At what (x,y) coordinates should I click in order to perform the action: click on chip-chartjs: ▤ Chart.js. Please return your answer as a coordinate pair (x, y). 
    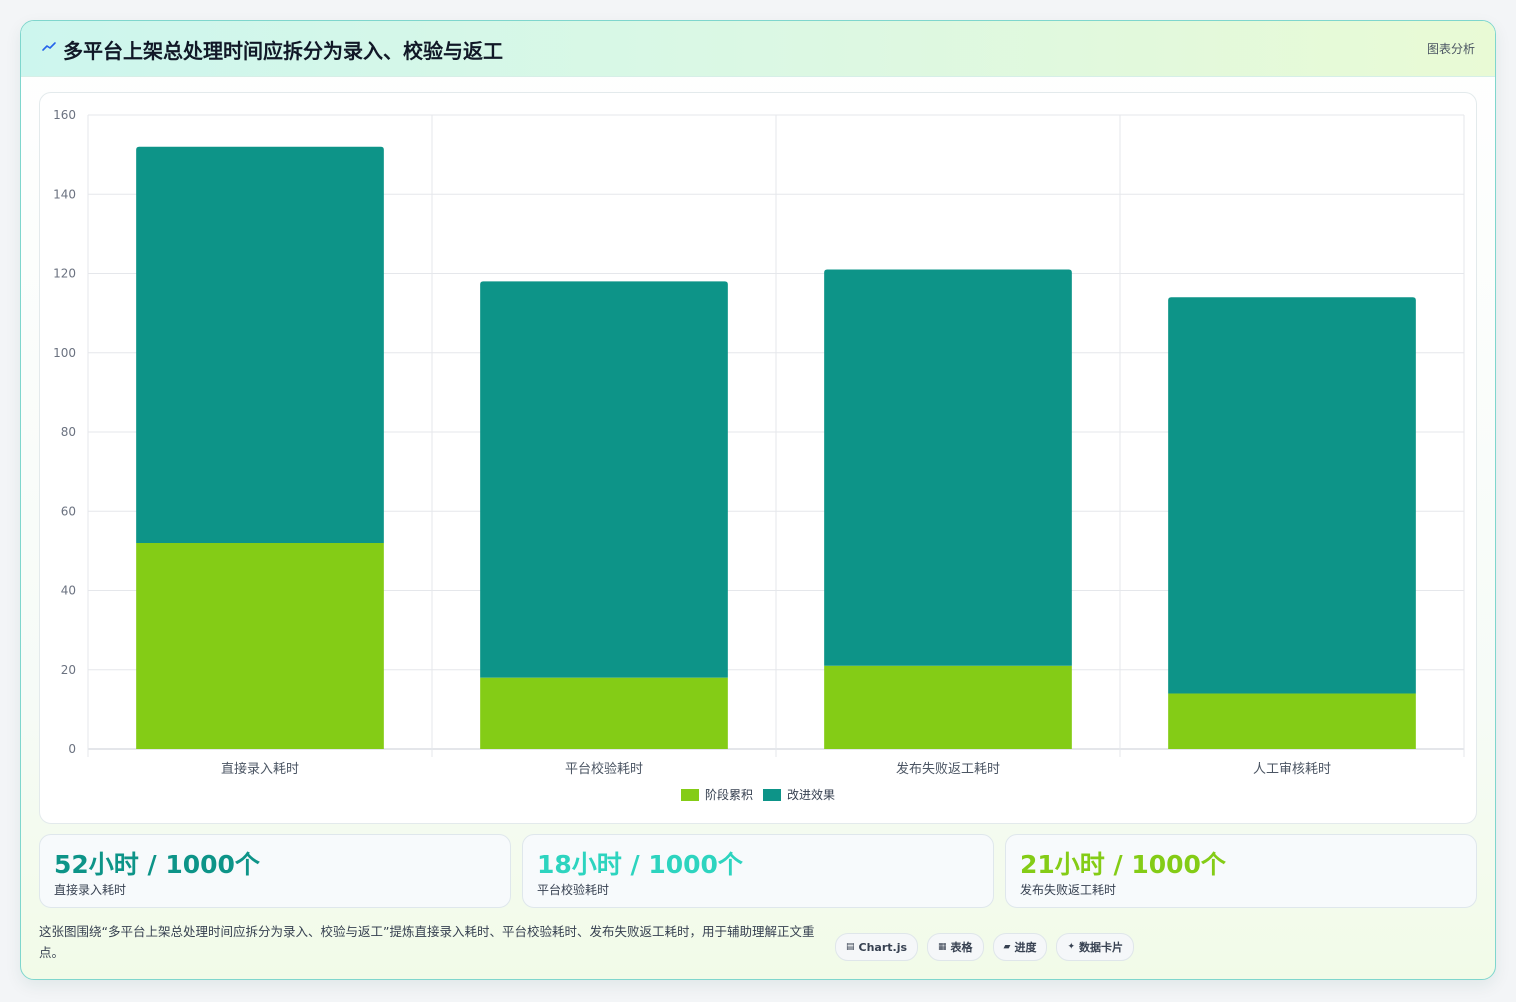
    Looking at the image, I should click on (877, 947).